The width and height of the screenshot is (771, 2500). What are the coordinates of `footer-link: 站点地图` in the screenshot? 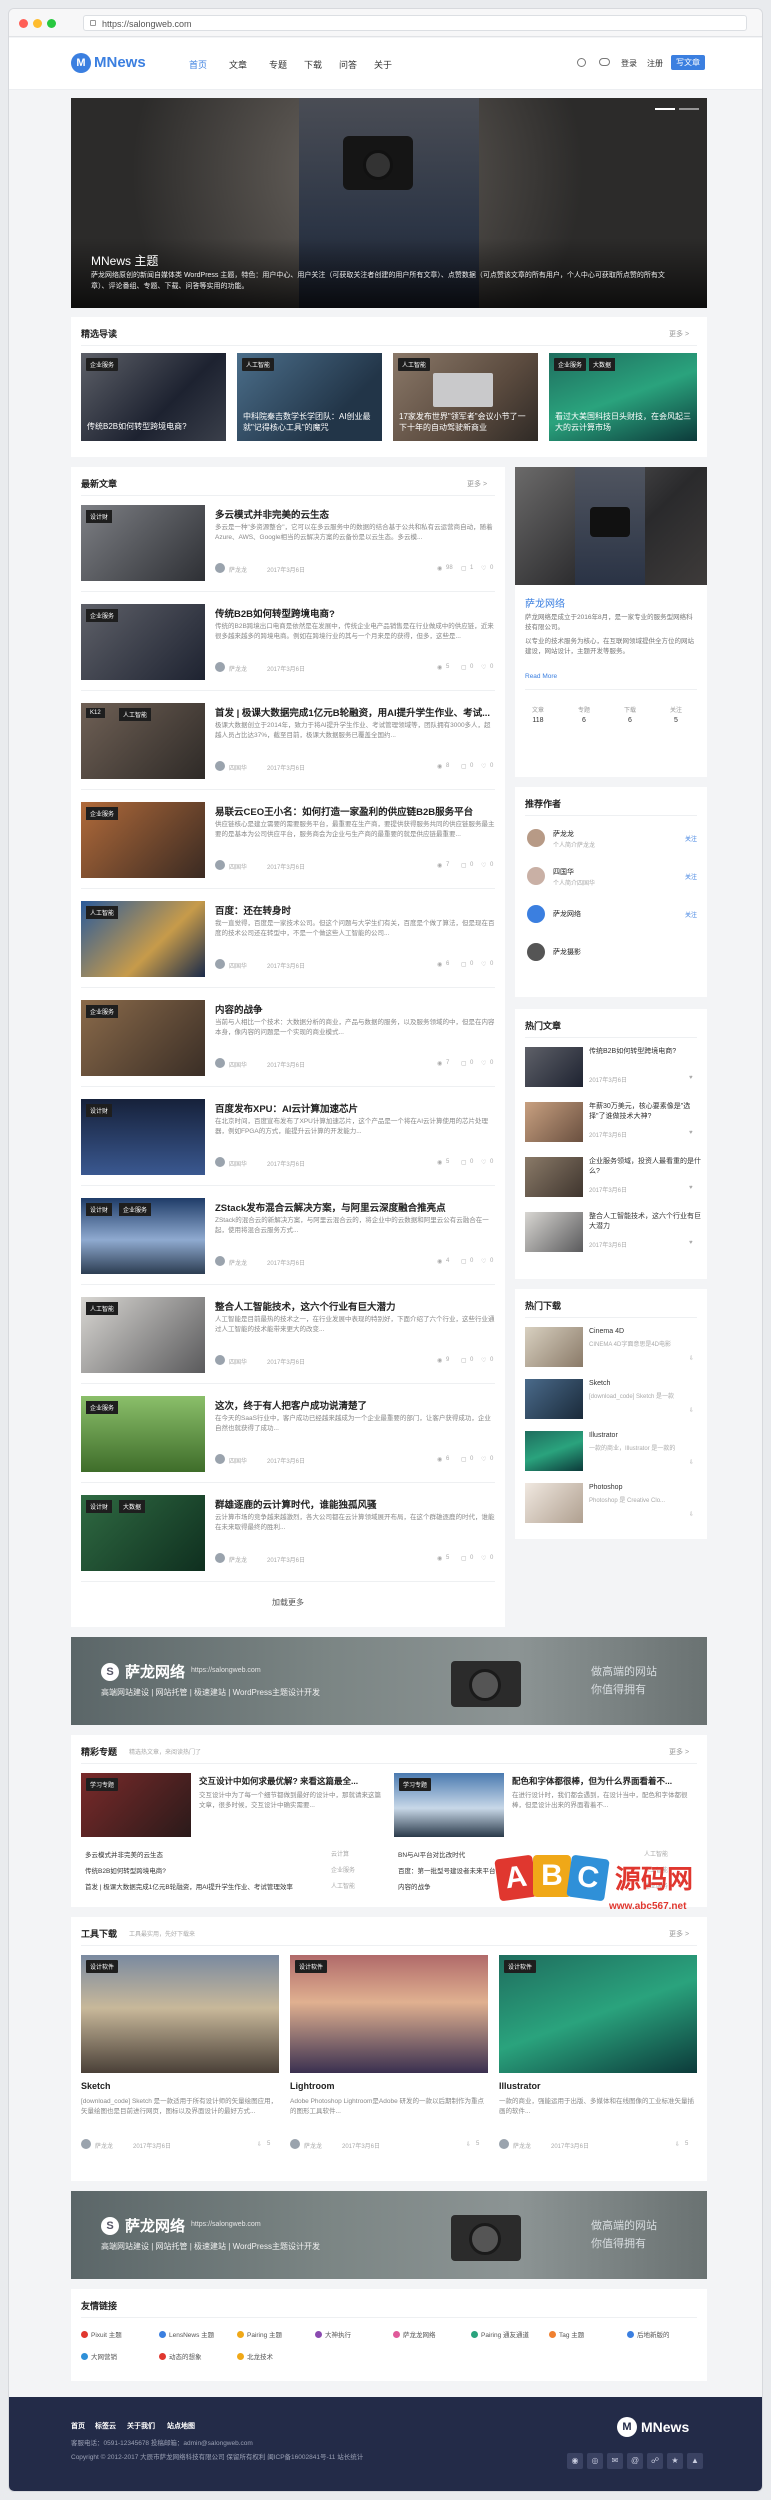 It's located at (181, 2426).